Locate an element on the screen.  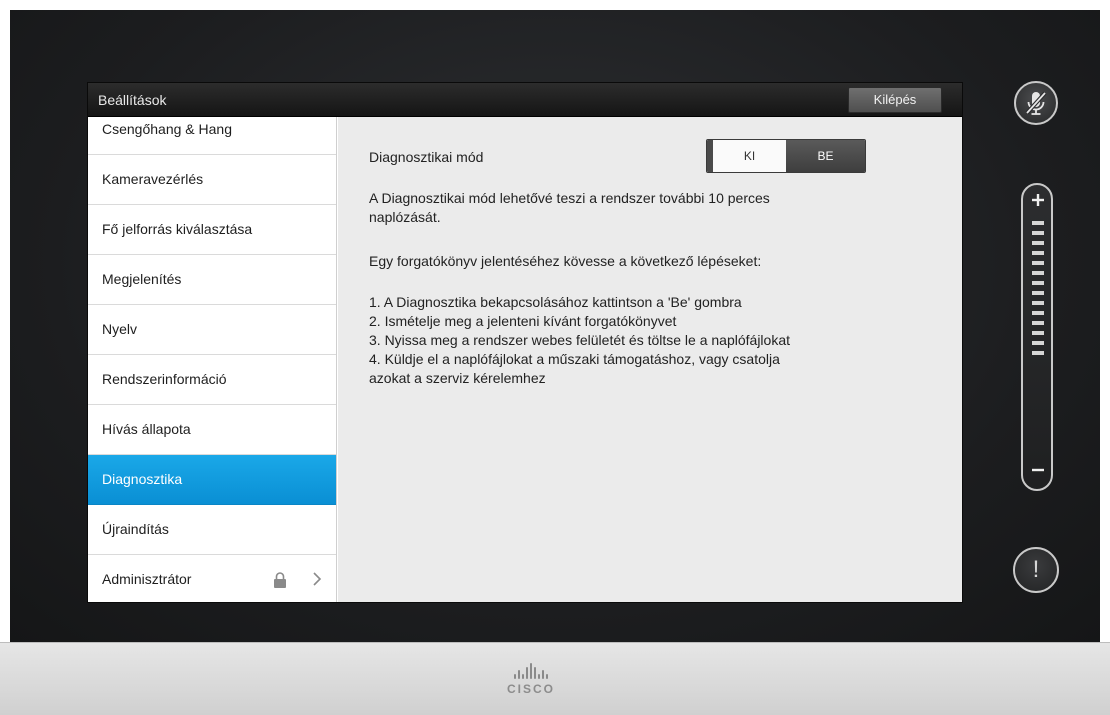
step-4-continued: azokat a szerviz kérelemhez is located at coordinates (457, 378).